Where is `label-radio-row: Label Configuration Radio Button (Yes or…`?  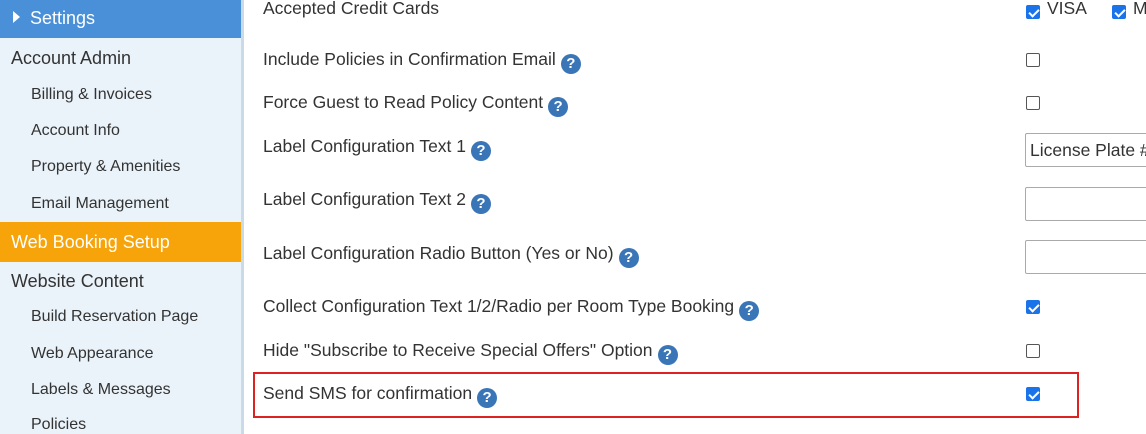
label-radio-row: Label Configuration Radio Button (Yes or… is located at coordinates (451, 255).